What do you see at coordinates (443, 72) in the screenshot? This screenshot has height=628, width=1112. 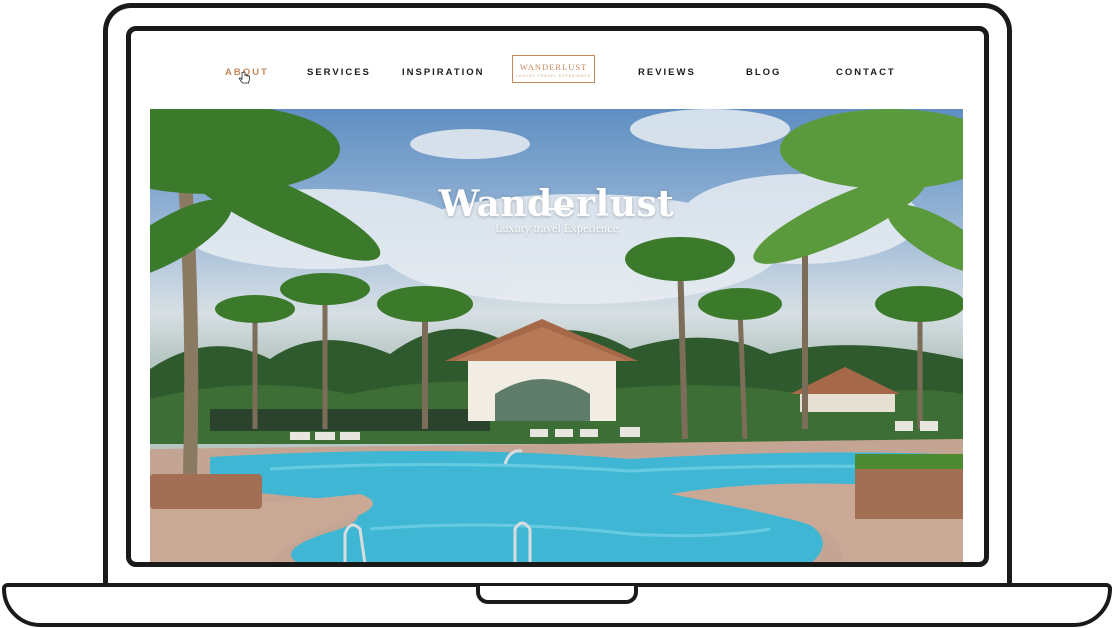 I see `nav-inspiration: INSPIRATION` at bounding box center [443, 72].